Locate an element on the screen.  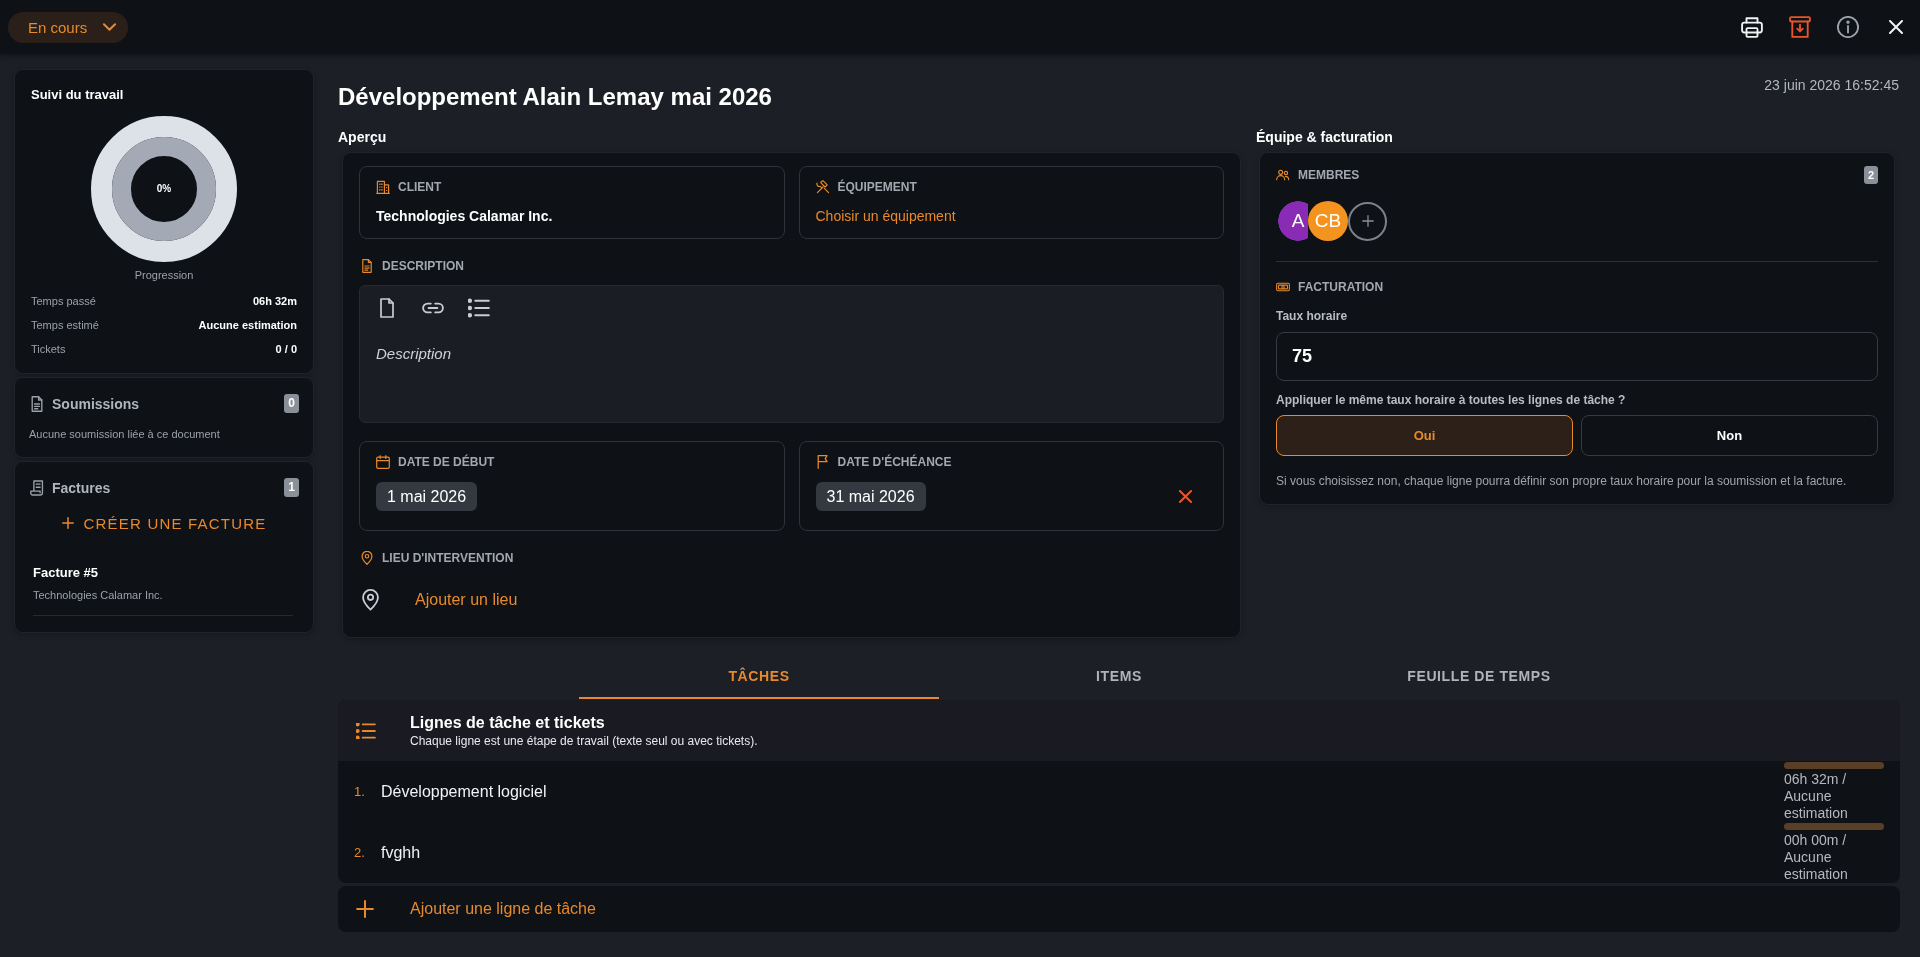
choose-equipment-link: Choisir un équipement is located at coordinates (885, 216).